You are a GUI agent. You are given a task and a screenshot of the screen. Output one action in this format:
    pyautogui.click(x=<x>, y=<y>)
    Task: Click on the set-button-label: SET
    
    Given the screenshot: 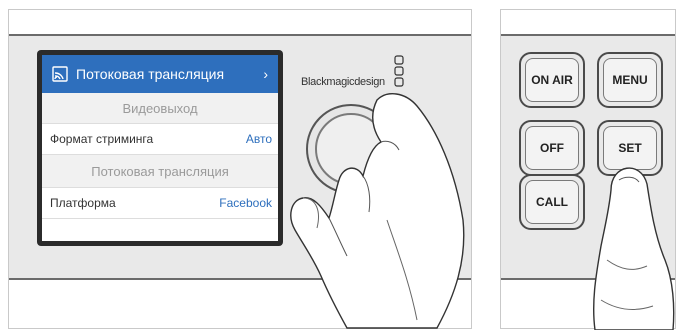 What is the action you would take?
    pyautogui.click(x=630, y=148)
    